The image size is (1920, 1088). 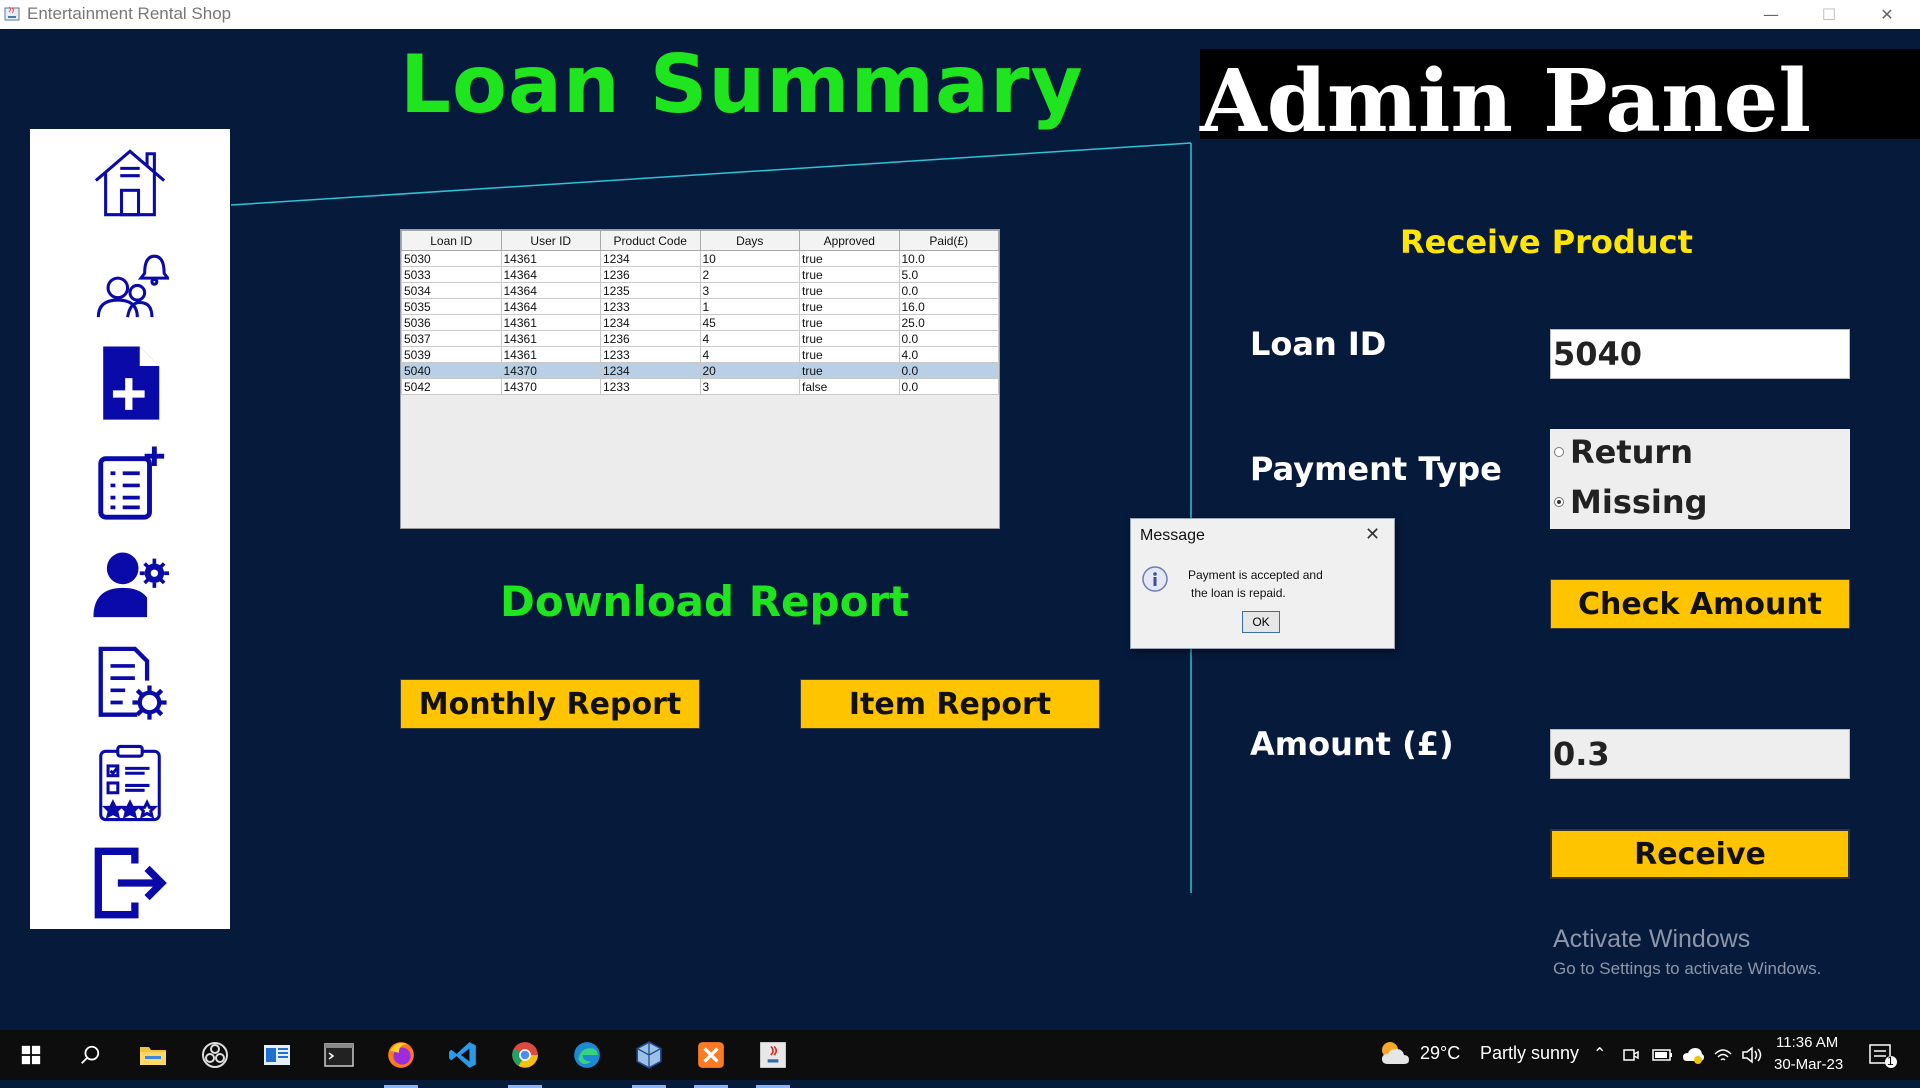 What do you see at coordinates (550, 240) in the screenshot?
I see `column-header: User ID` at bounding box center [550, 240].